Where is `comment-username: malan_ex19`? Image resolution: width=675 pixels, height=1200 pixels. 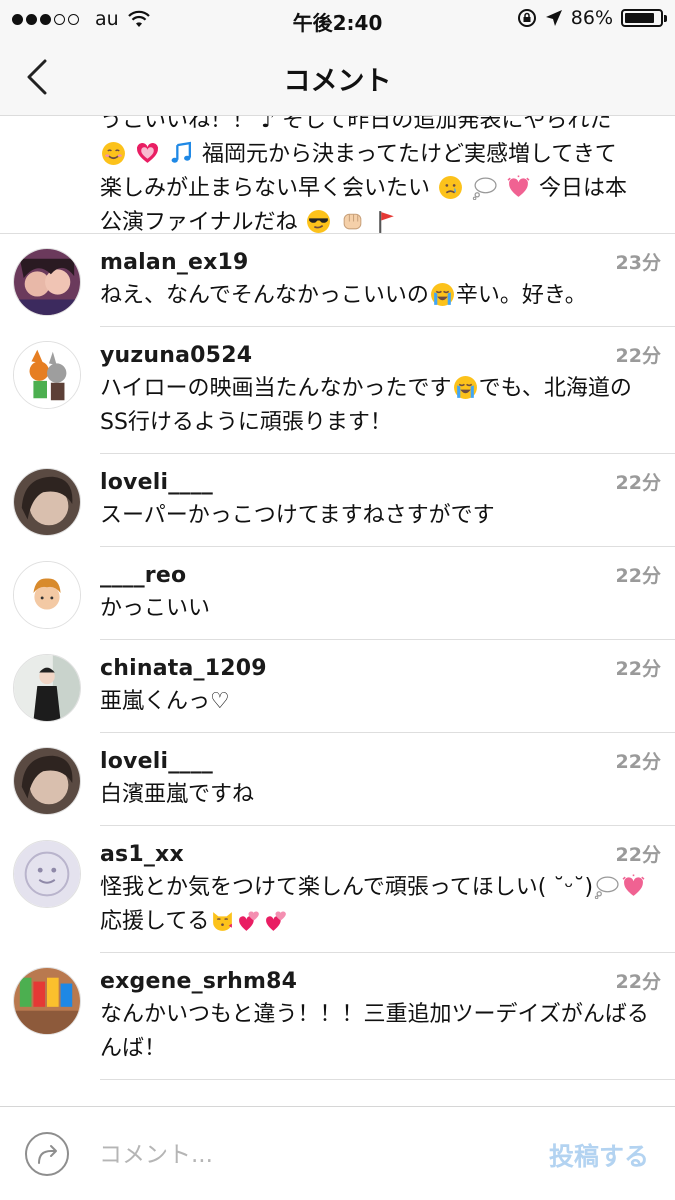 comment-username: malan_ex19 is located at coordinates (377, 263).